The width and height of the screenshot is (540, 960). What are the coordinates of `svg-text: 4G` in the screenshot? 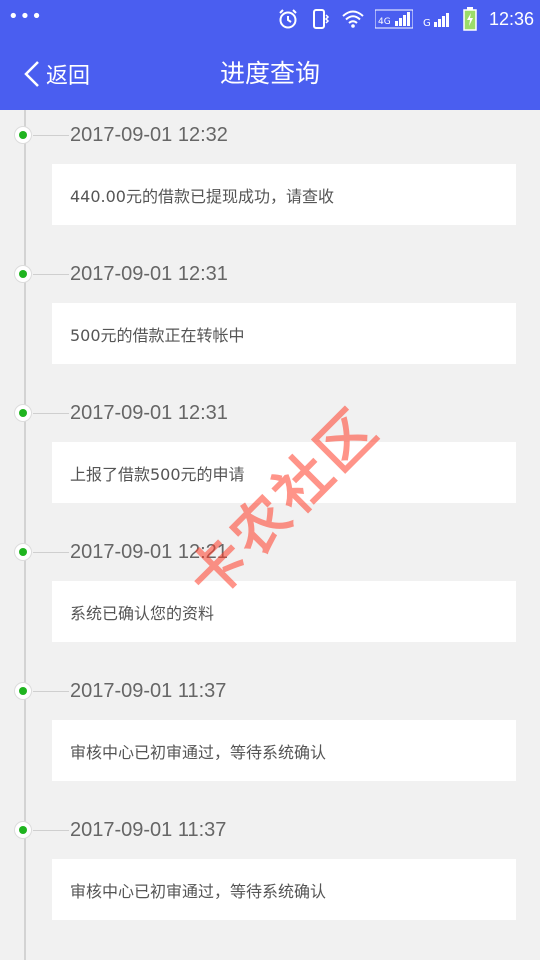 It's located at (384, 22).